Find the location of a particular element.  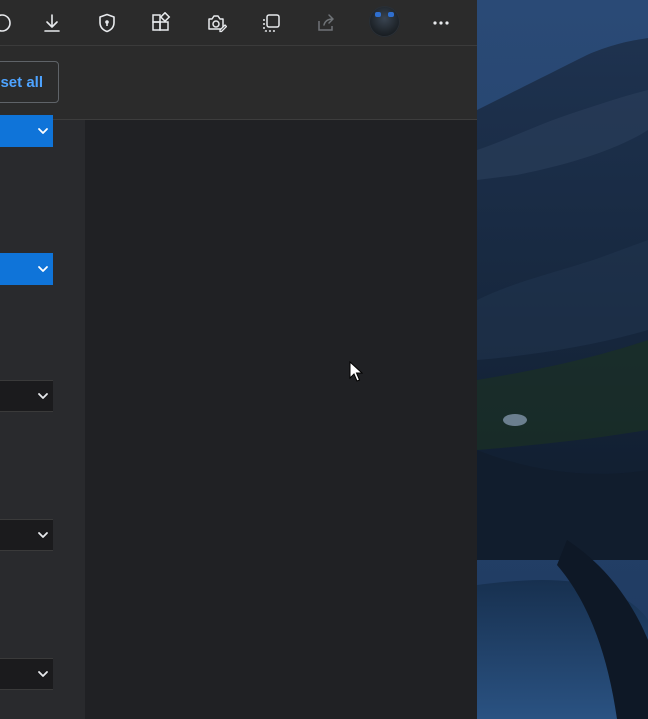

extensions-icon is located at coordinates (161, 23).